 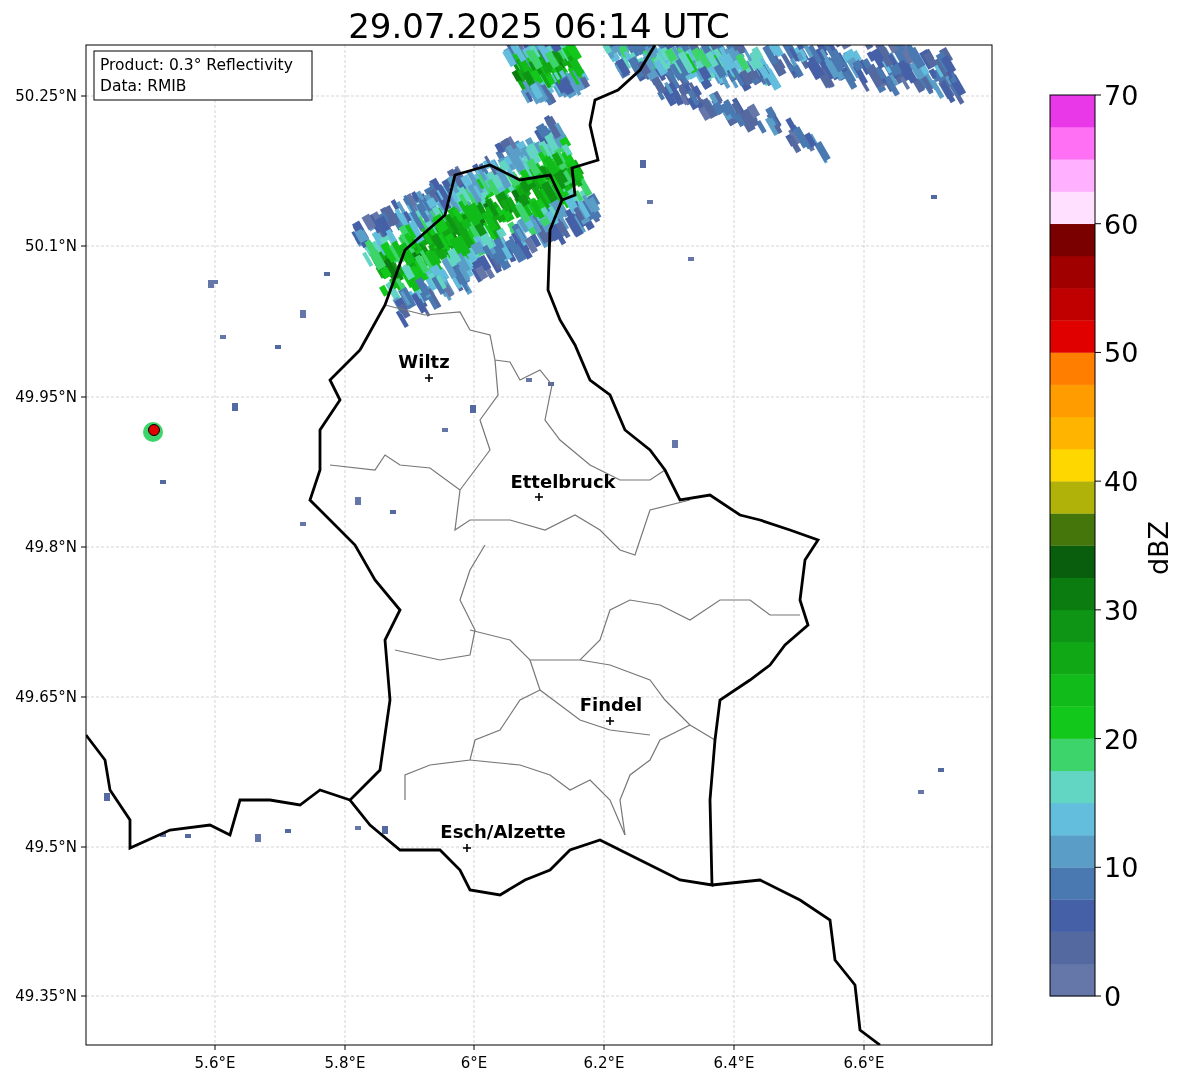 I want to click on chart-title: 29.07.2025 06:14 UTC, so click(x=539, y=26).